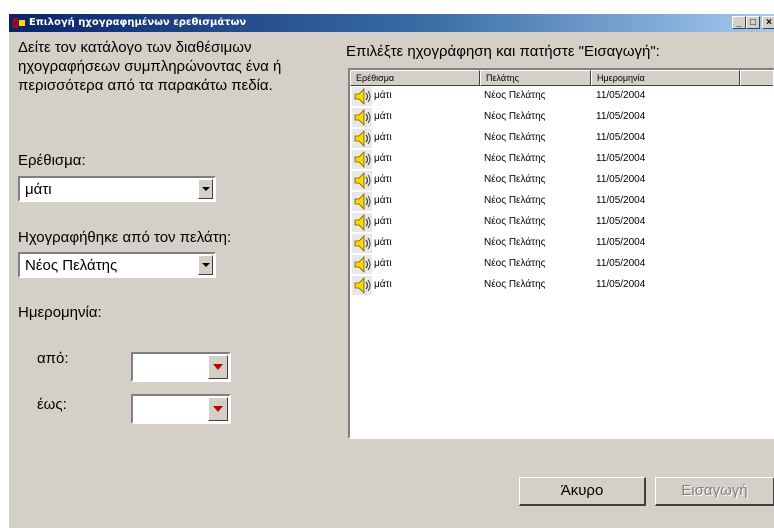 Image resolution: width=774 pixels, height=528 pixels. What do you see at coordinates (52, 160) in the screenshot?
I see `stimulus-label: Ερέθισμα:` at bounding box center [52, 160].